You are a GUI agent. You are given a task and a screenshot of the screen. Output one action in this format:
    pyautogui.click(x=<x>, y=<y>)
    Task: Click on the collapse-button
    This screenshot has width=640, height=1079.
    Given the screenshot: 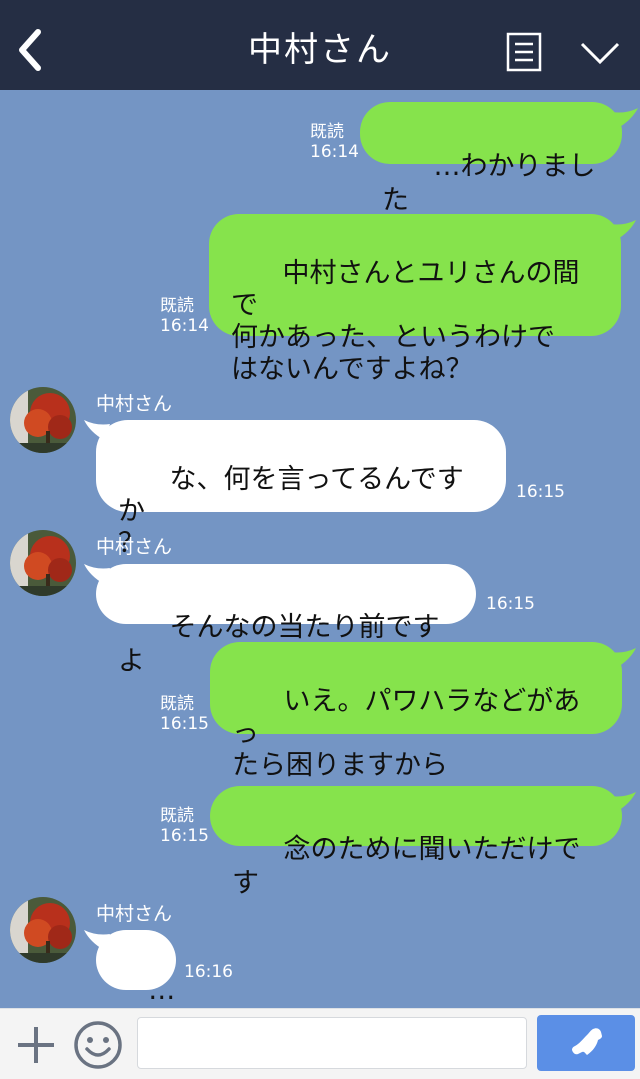 What is the action you would take?
    pyautogui.click(x=600, y=53)
    